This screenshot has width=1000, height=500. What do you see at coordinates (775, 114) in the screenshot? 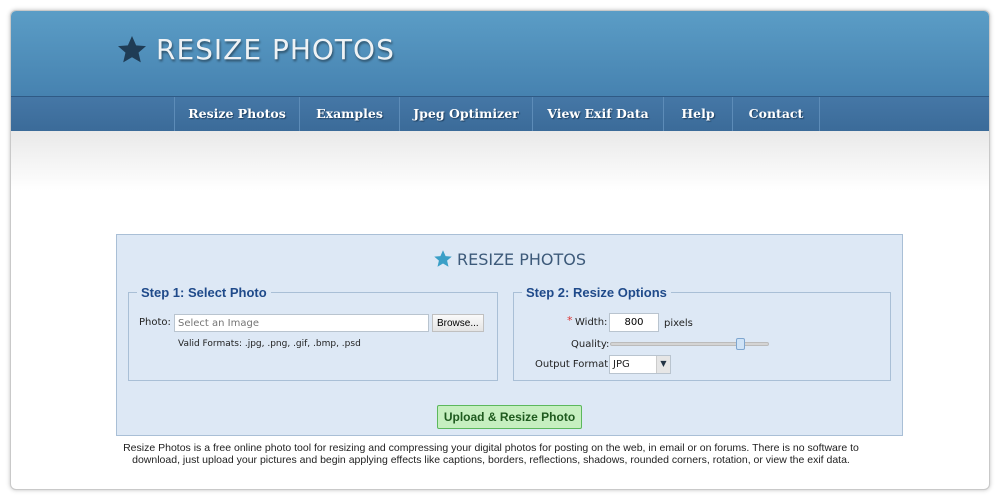
I see `nav-contact: Contact` at bounding box center [775, 114].